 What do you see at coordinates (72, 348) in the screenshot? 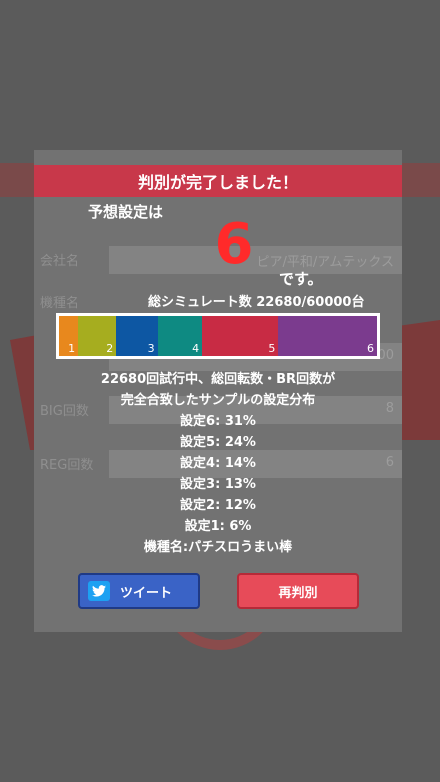
I see `distribution-segment-label: 1` at bounding box center [72, 348].